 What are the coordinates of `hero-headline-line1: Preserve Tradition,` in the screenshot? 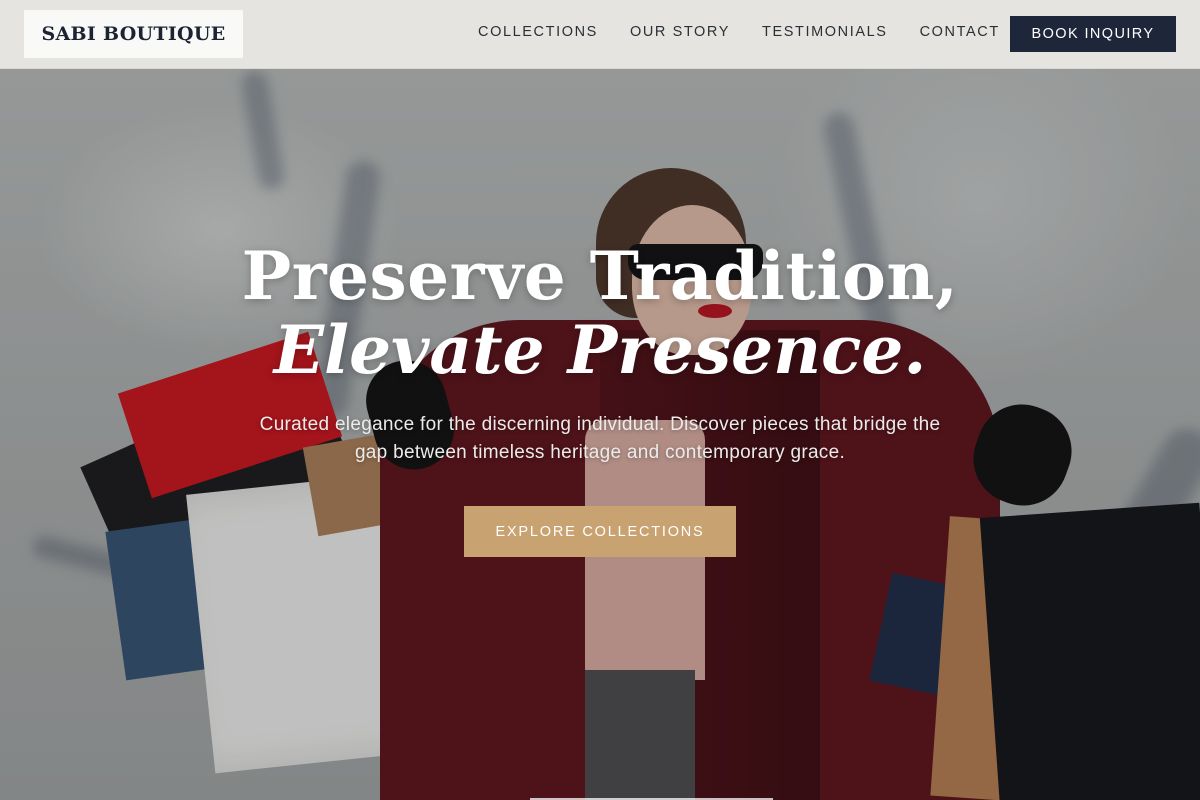 It's located at (600, 276).